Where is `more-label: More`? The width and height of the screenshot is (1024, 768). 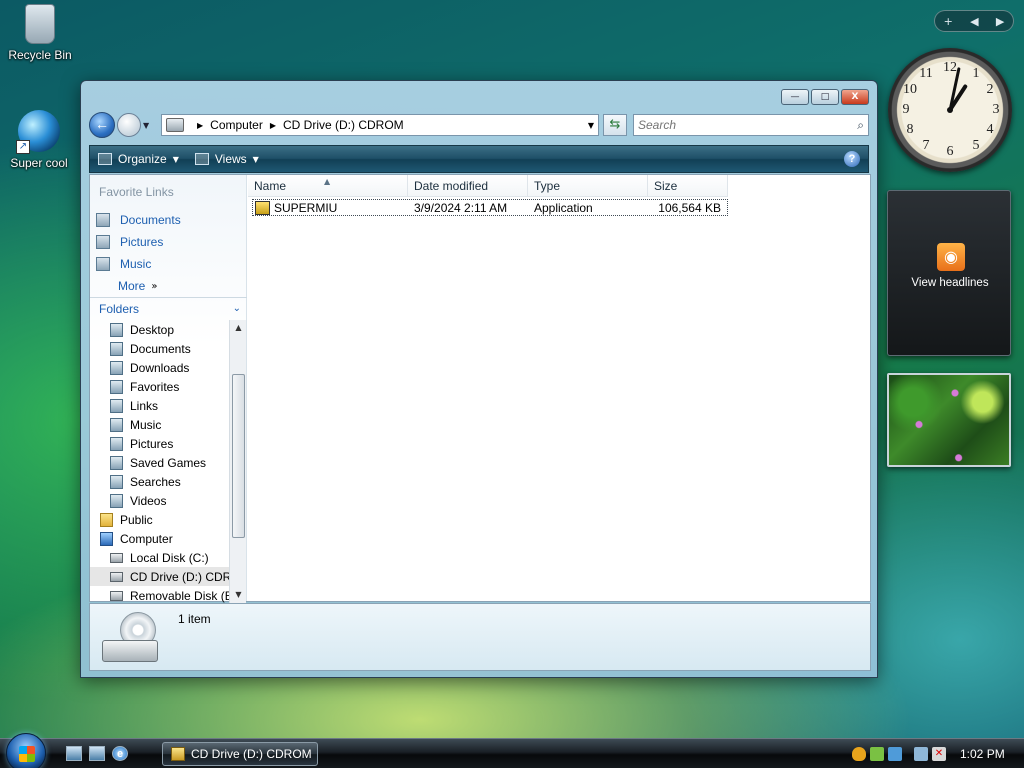 more-label: More is located at coordinates (132, 286).